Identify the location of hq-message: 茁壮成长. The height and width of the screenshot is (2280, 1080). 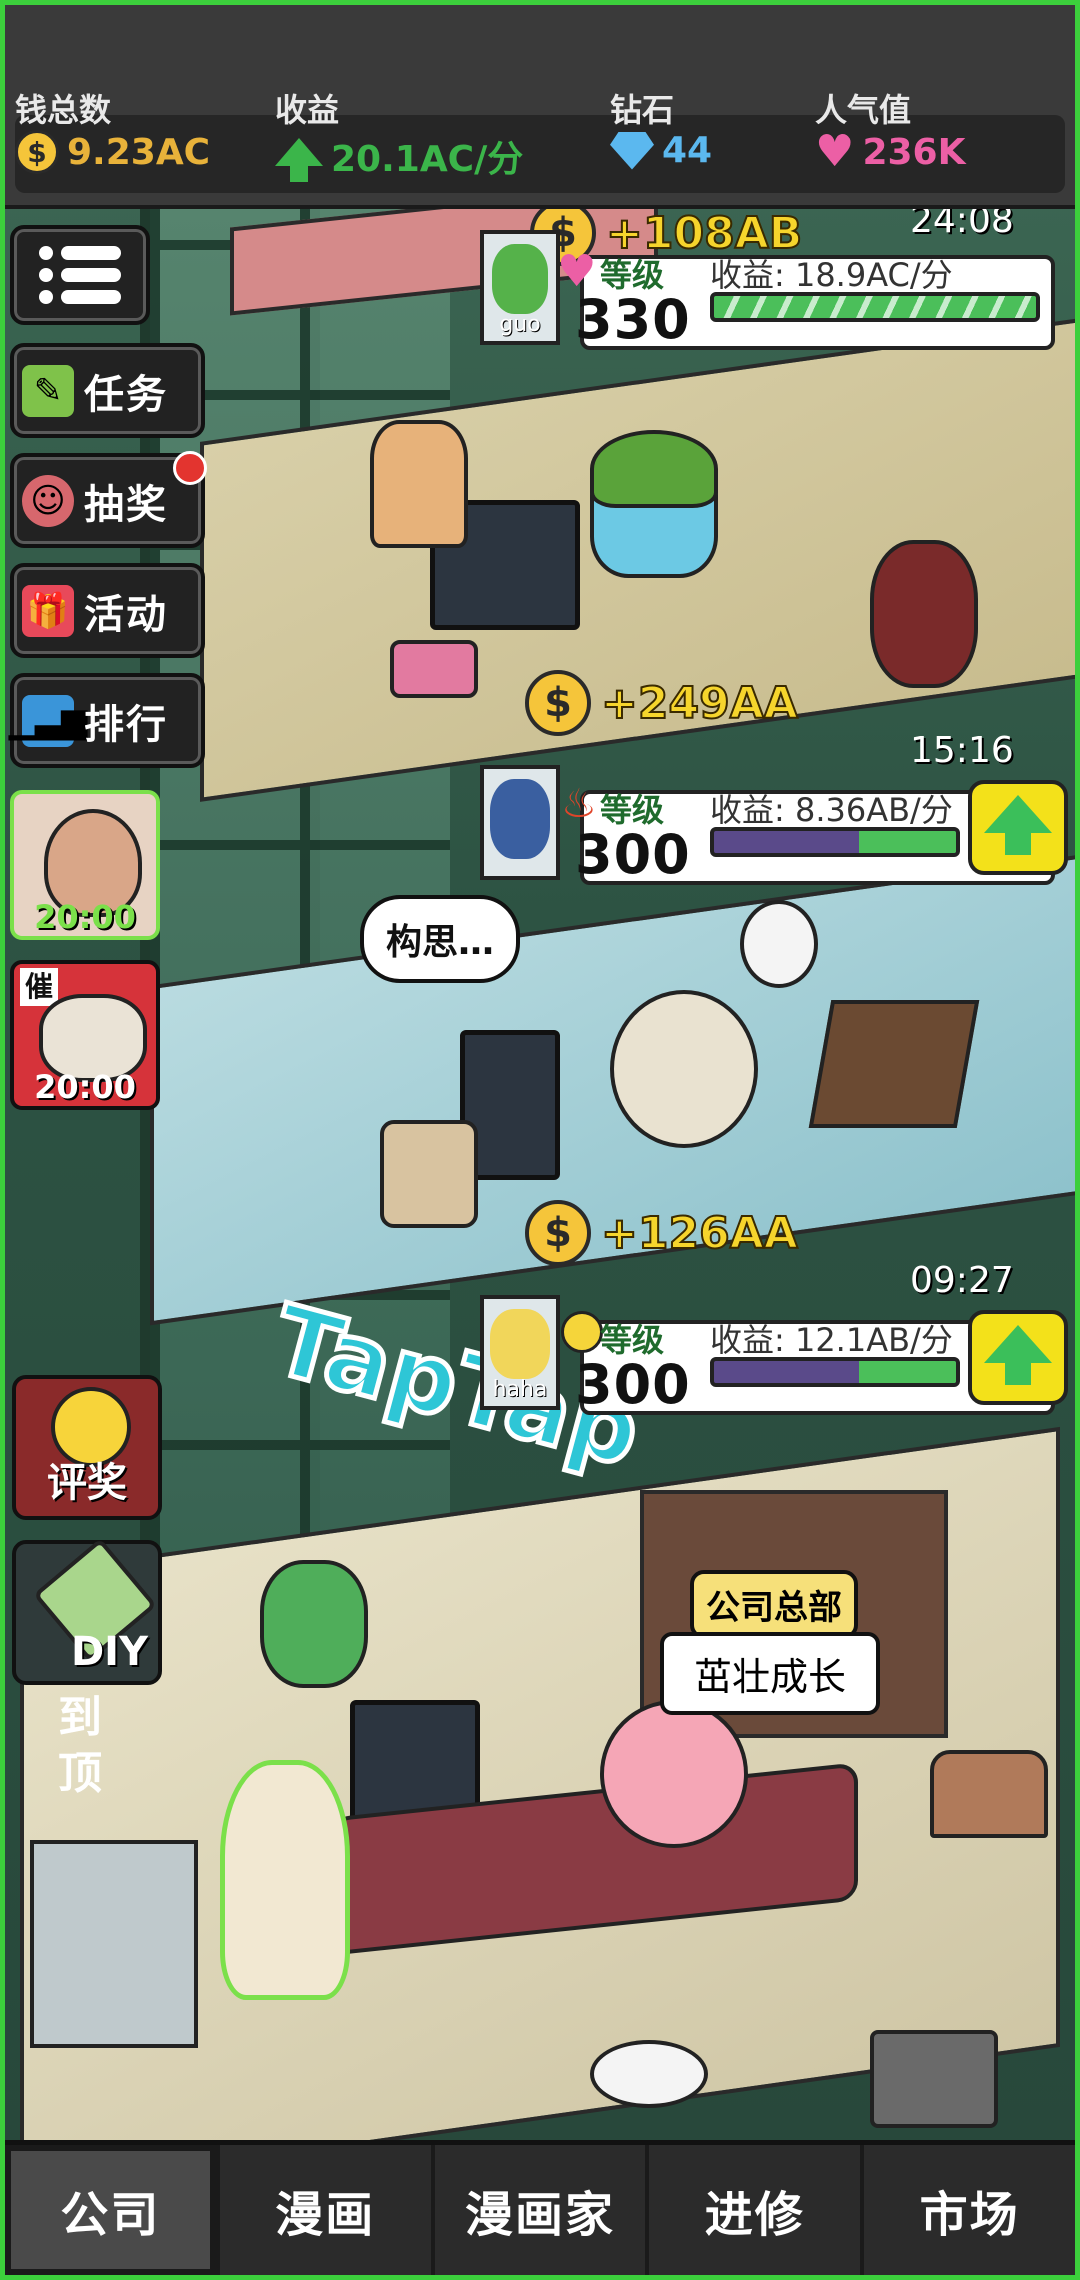
(770, 1673).